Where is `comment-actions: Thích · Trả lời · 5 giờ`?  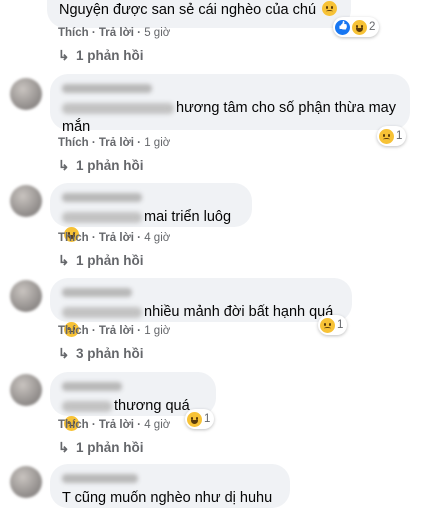
comment-actions: Thích · Trả lời · 5 giờ is located at coordinates (114, 33).